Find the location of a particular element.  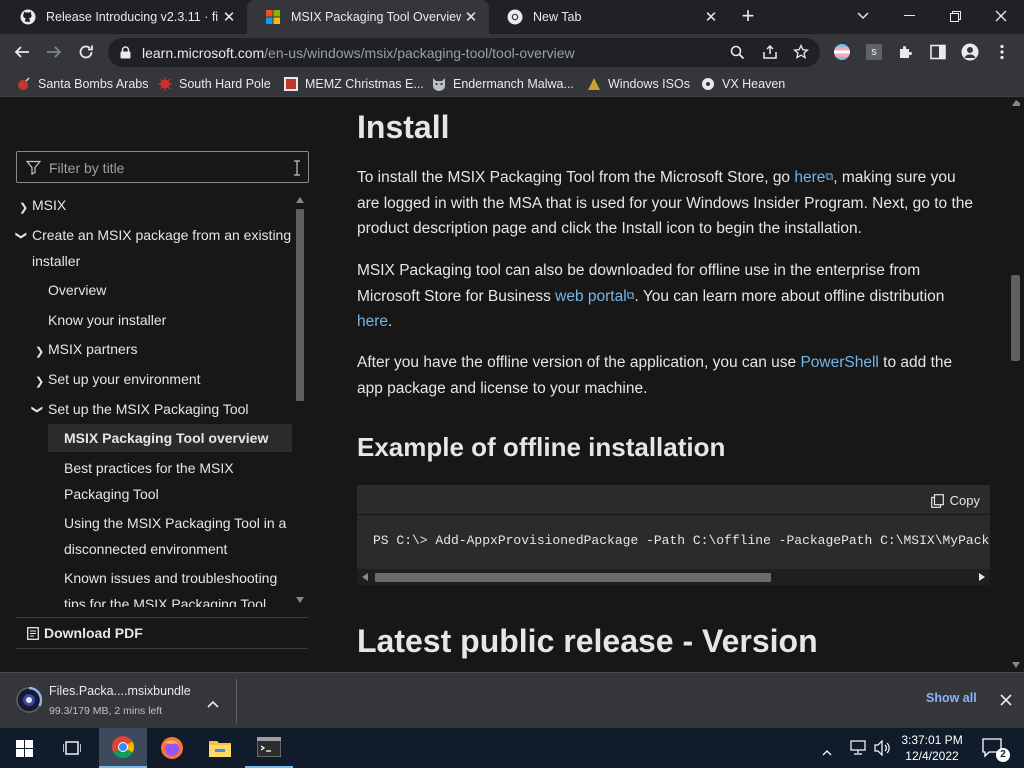

download-divider is located at coordinates (236, 701).